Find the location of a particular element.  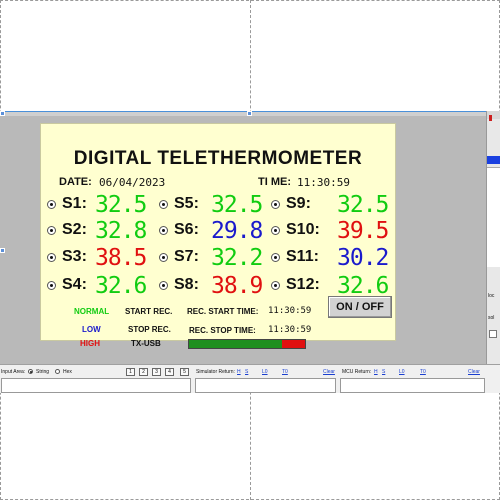

date-label: DATE: is located at coordinates (75, 182).